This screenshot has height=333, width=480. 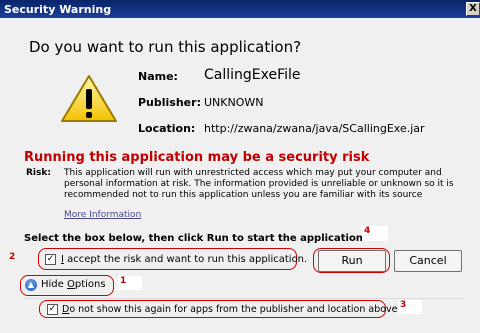 What do you see at coordinates (234, 102) in the screenshot?
I see `publisher-value: UNKNOWN` at bounding box center [234, 102].